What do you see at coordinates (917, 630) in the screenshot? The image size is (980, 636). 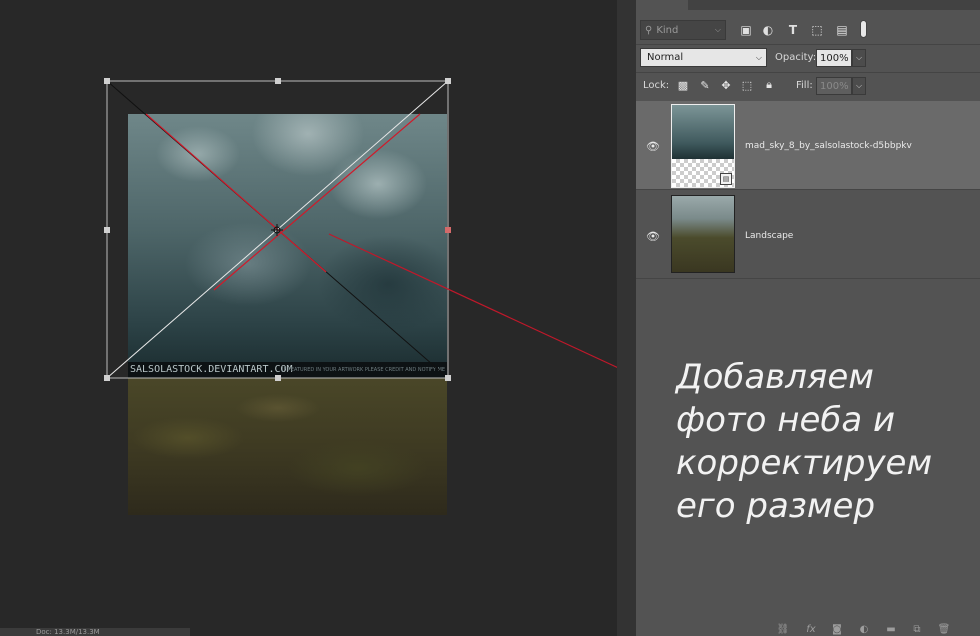 I see `new-layer-icon: ⧉` at bounding box center [917, 630].